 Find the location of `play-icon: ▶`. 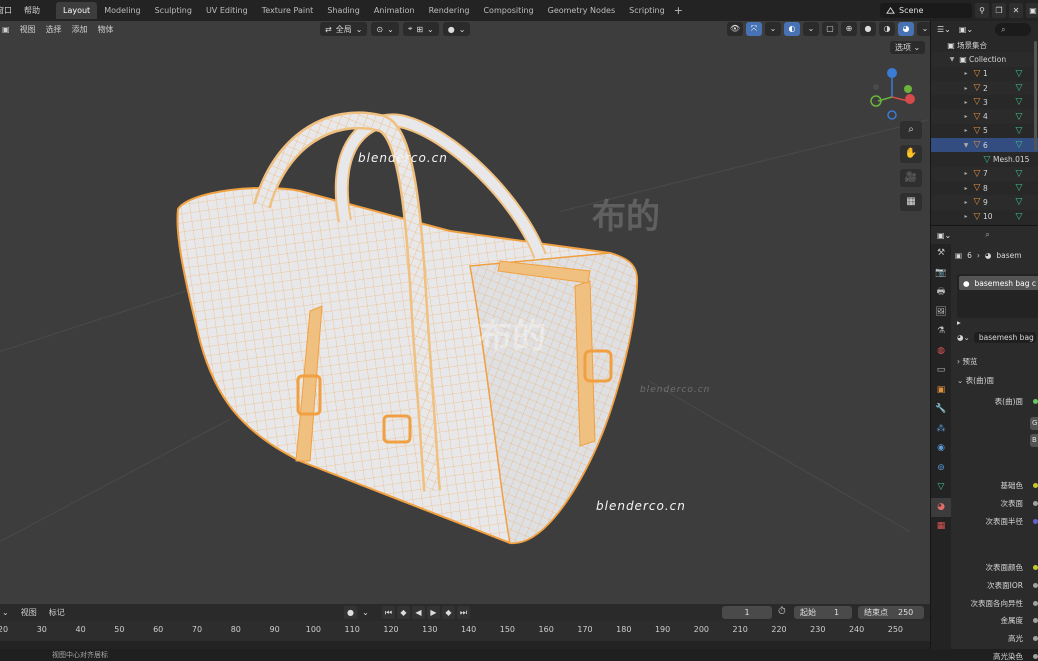

play-icon: ▶ is located at coordinates (433, 612).